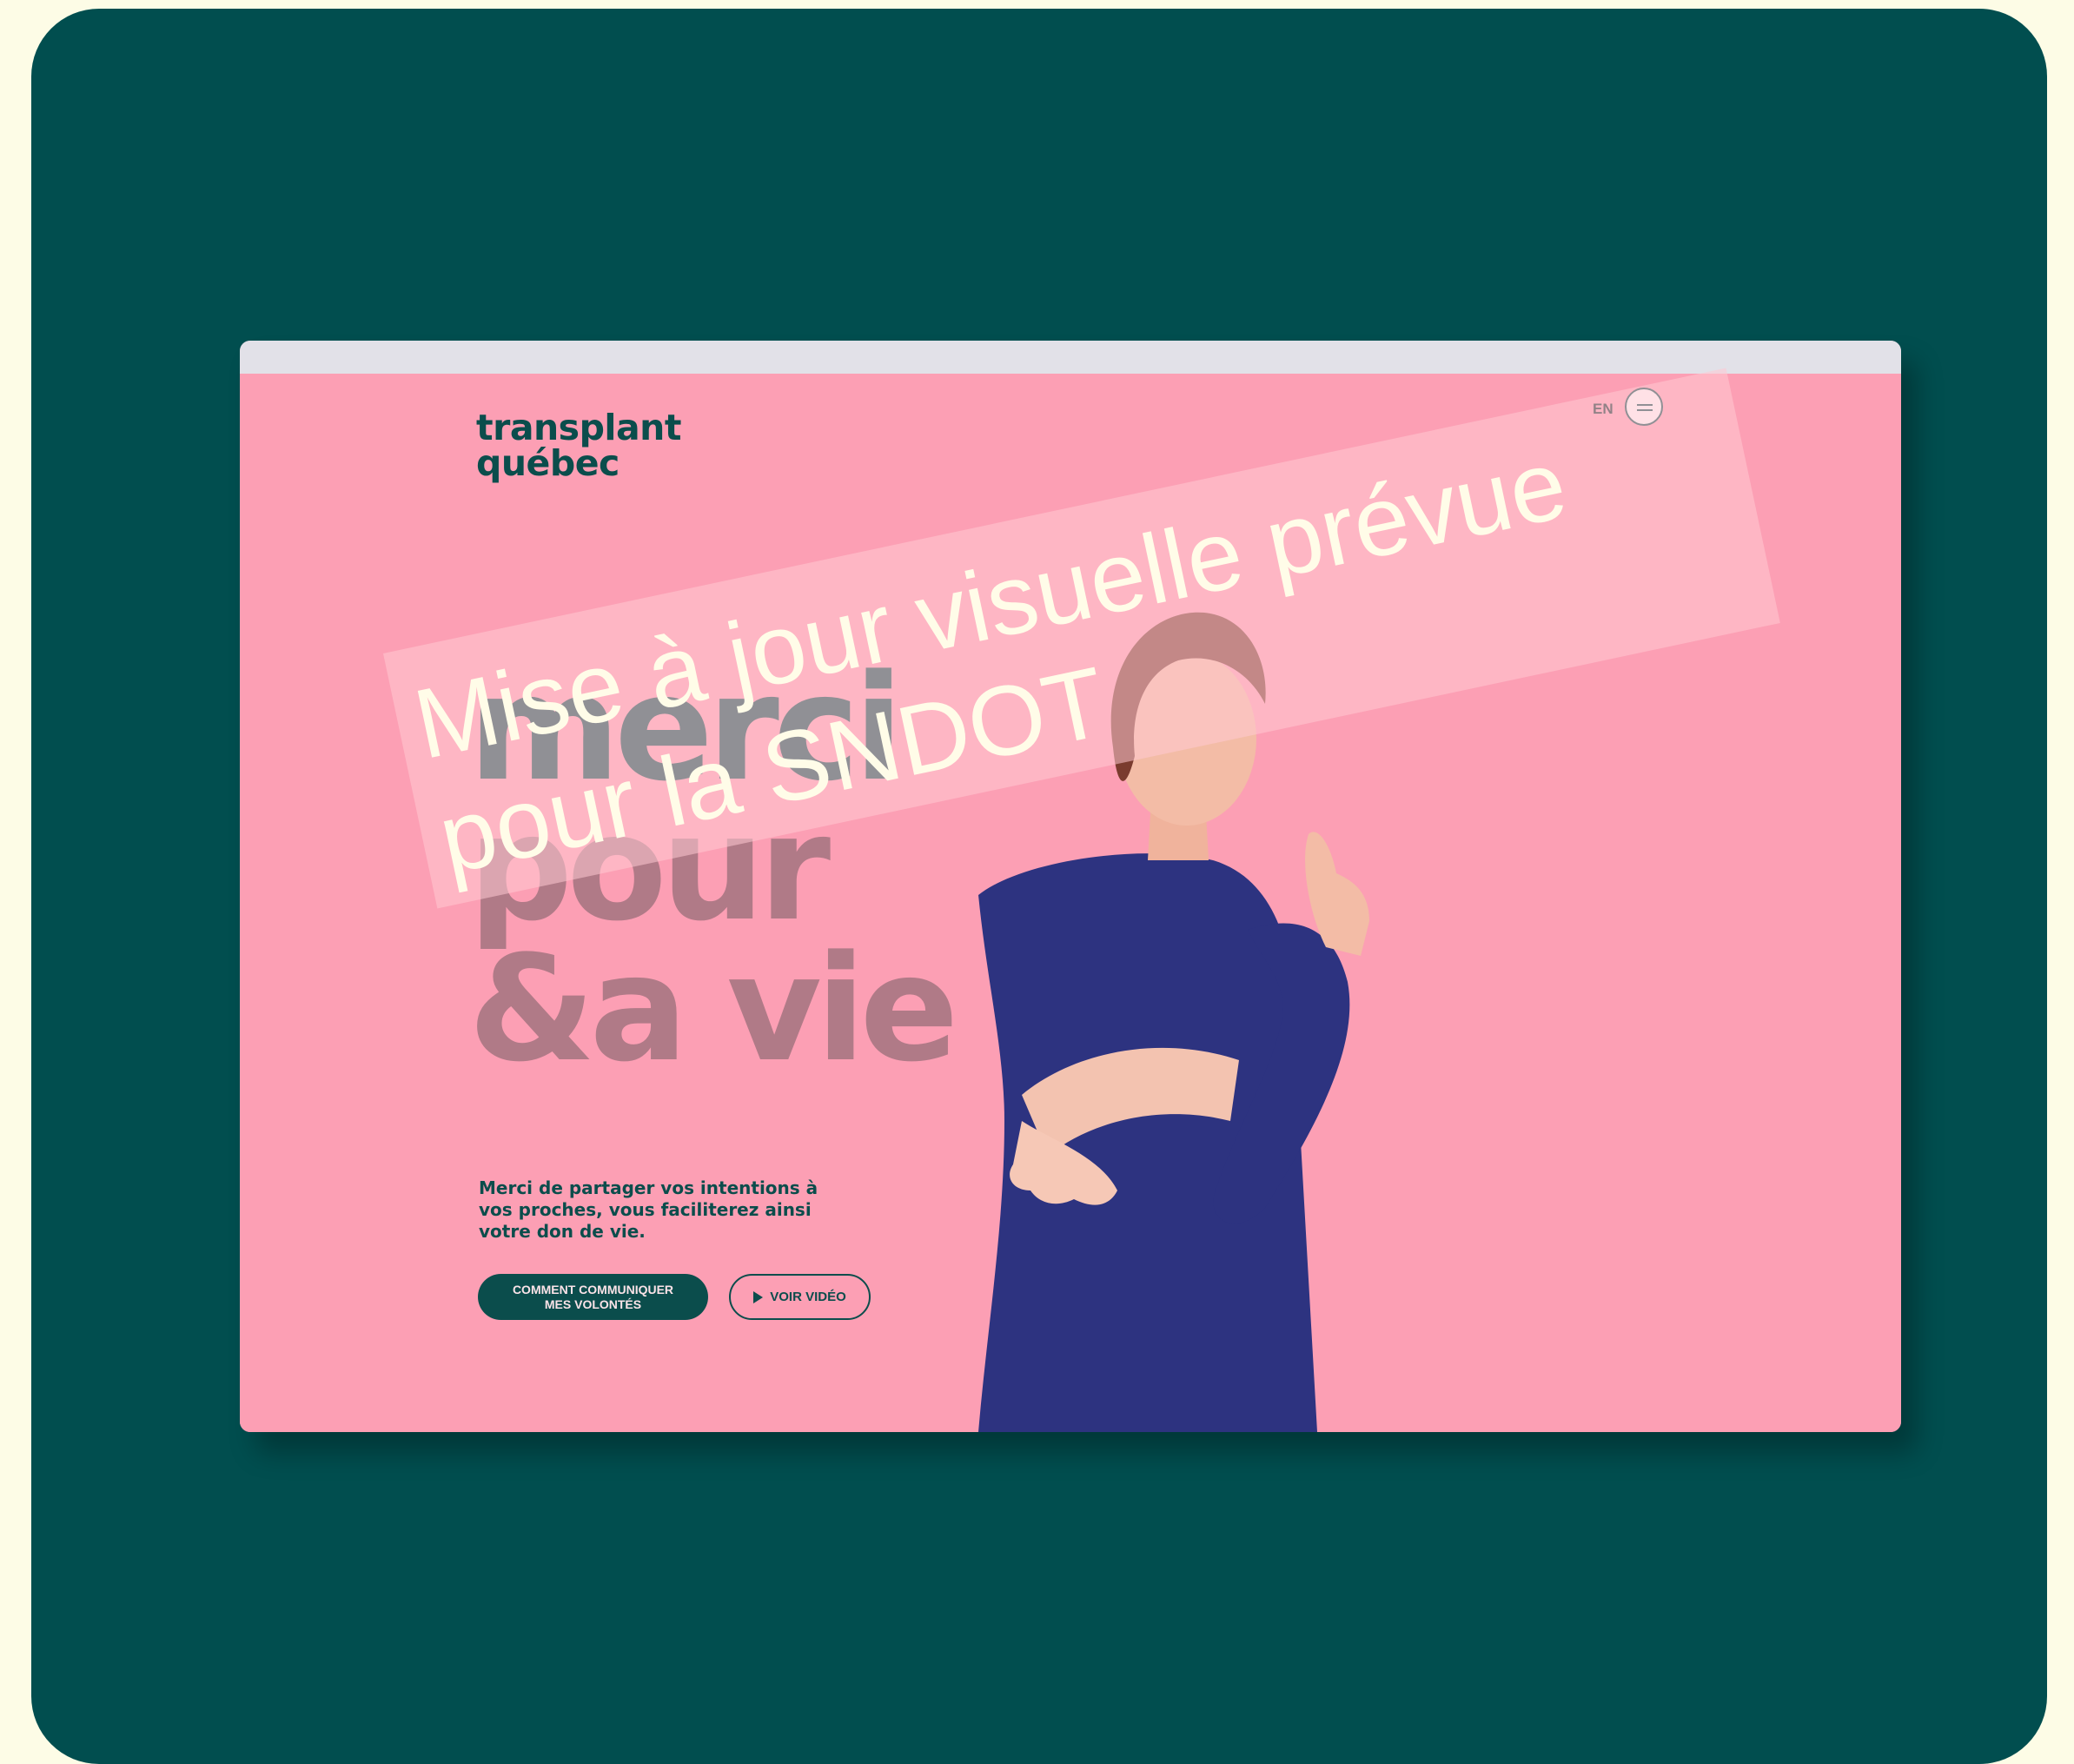 This screenshot has height=1764, width=2074. What do you see at coordinates (1071, 357) in the screenshot?
I see `browser-toolbar` at bounding box center [1071, 357].